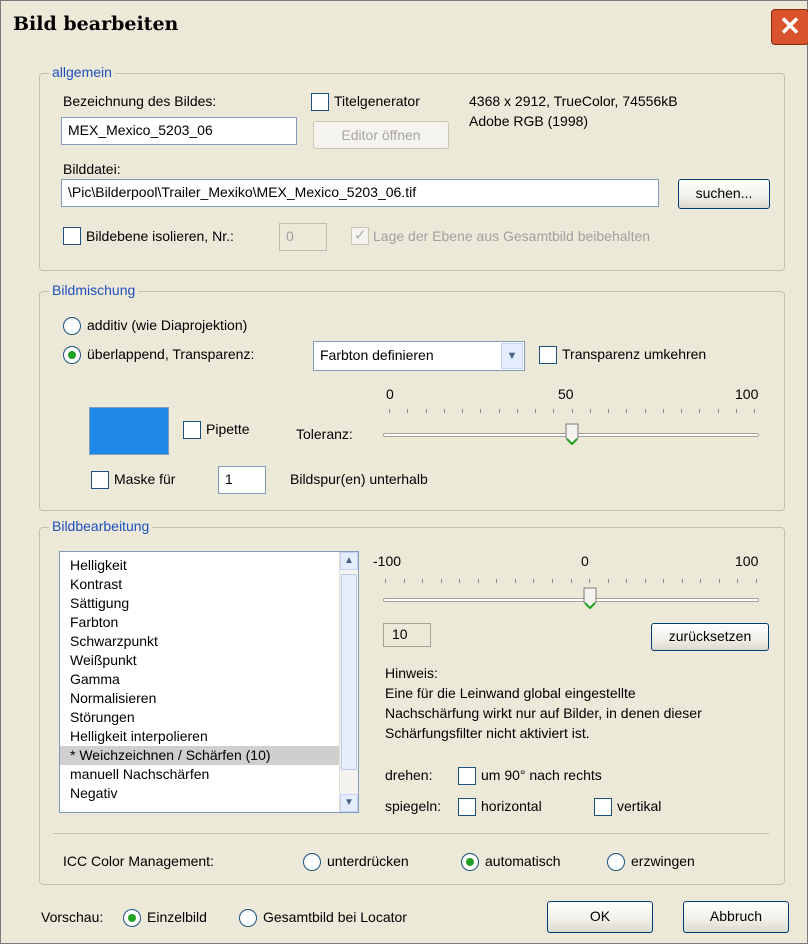 Image resolution: width=808 pixels, height=944 pixels. I want to click on icc-force-label: erzwingen, so click(663, 861).